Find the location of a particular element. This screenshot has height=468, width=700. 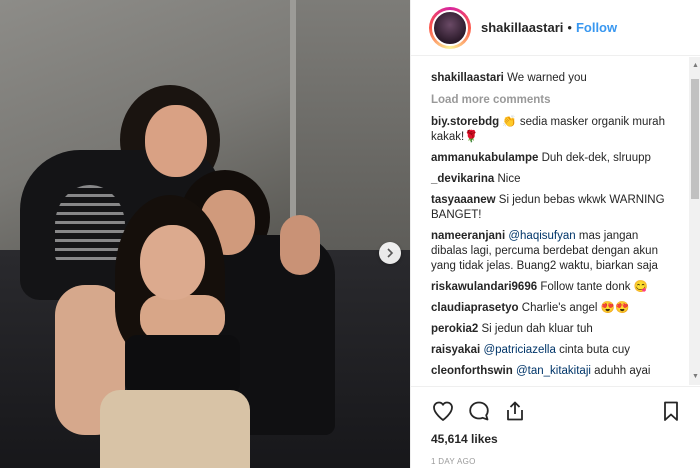

list-item: riskawulandari9696 Follow tante donk 😋 is located at coordinates (551, 287).